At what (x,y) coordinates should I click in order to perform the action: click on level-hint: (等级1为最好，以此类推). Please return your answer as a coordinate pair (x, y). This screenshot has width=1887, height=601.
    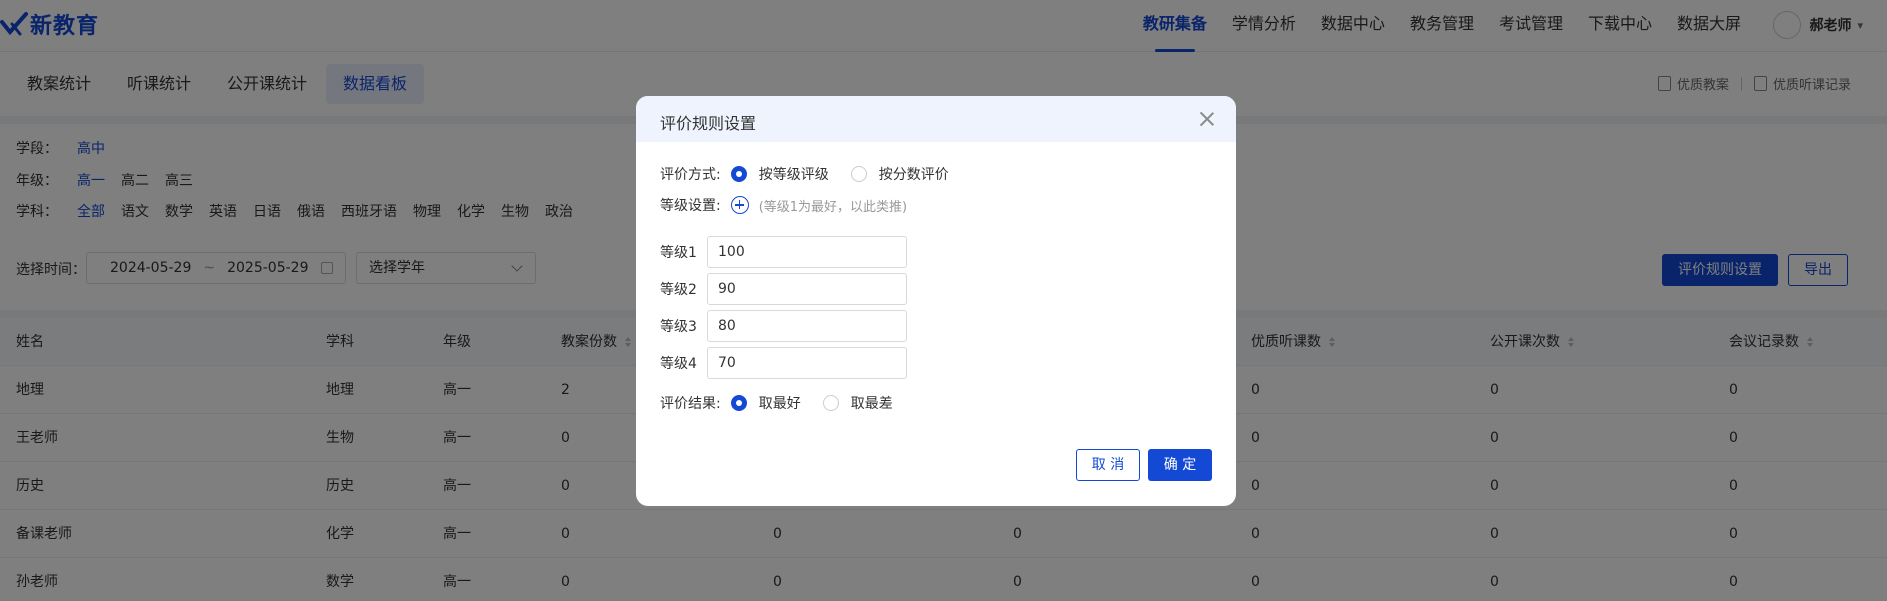
    Looking at the image, I should click on (833, 207).